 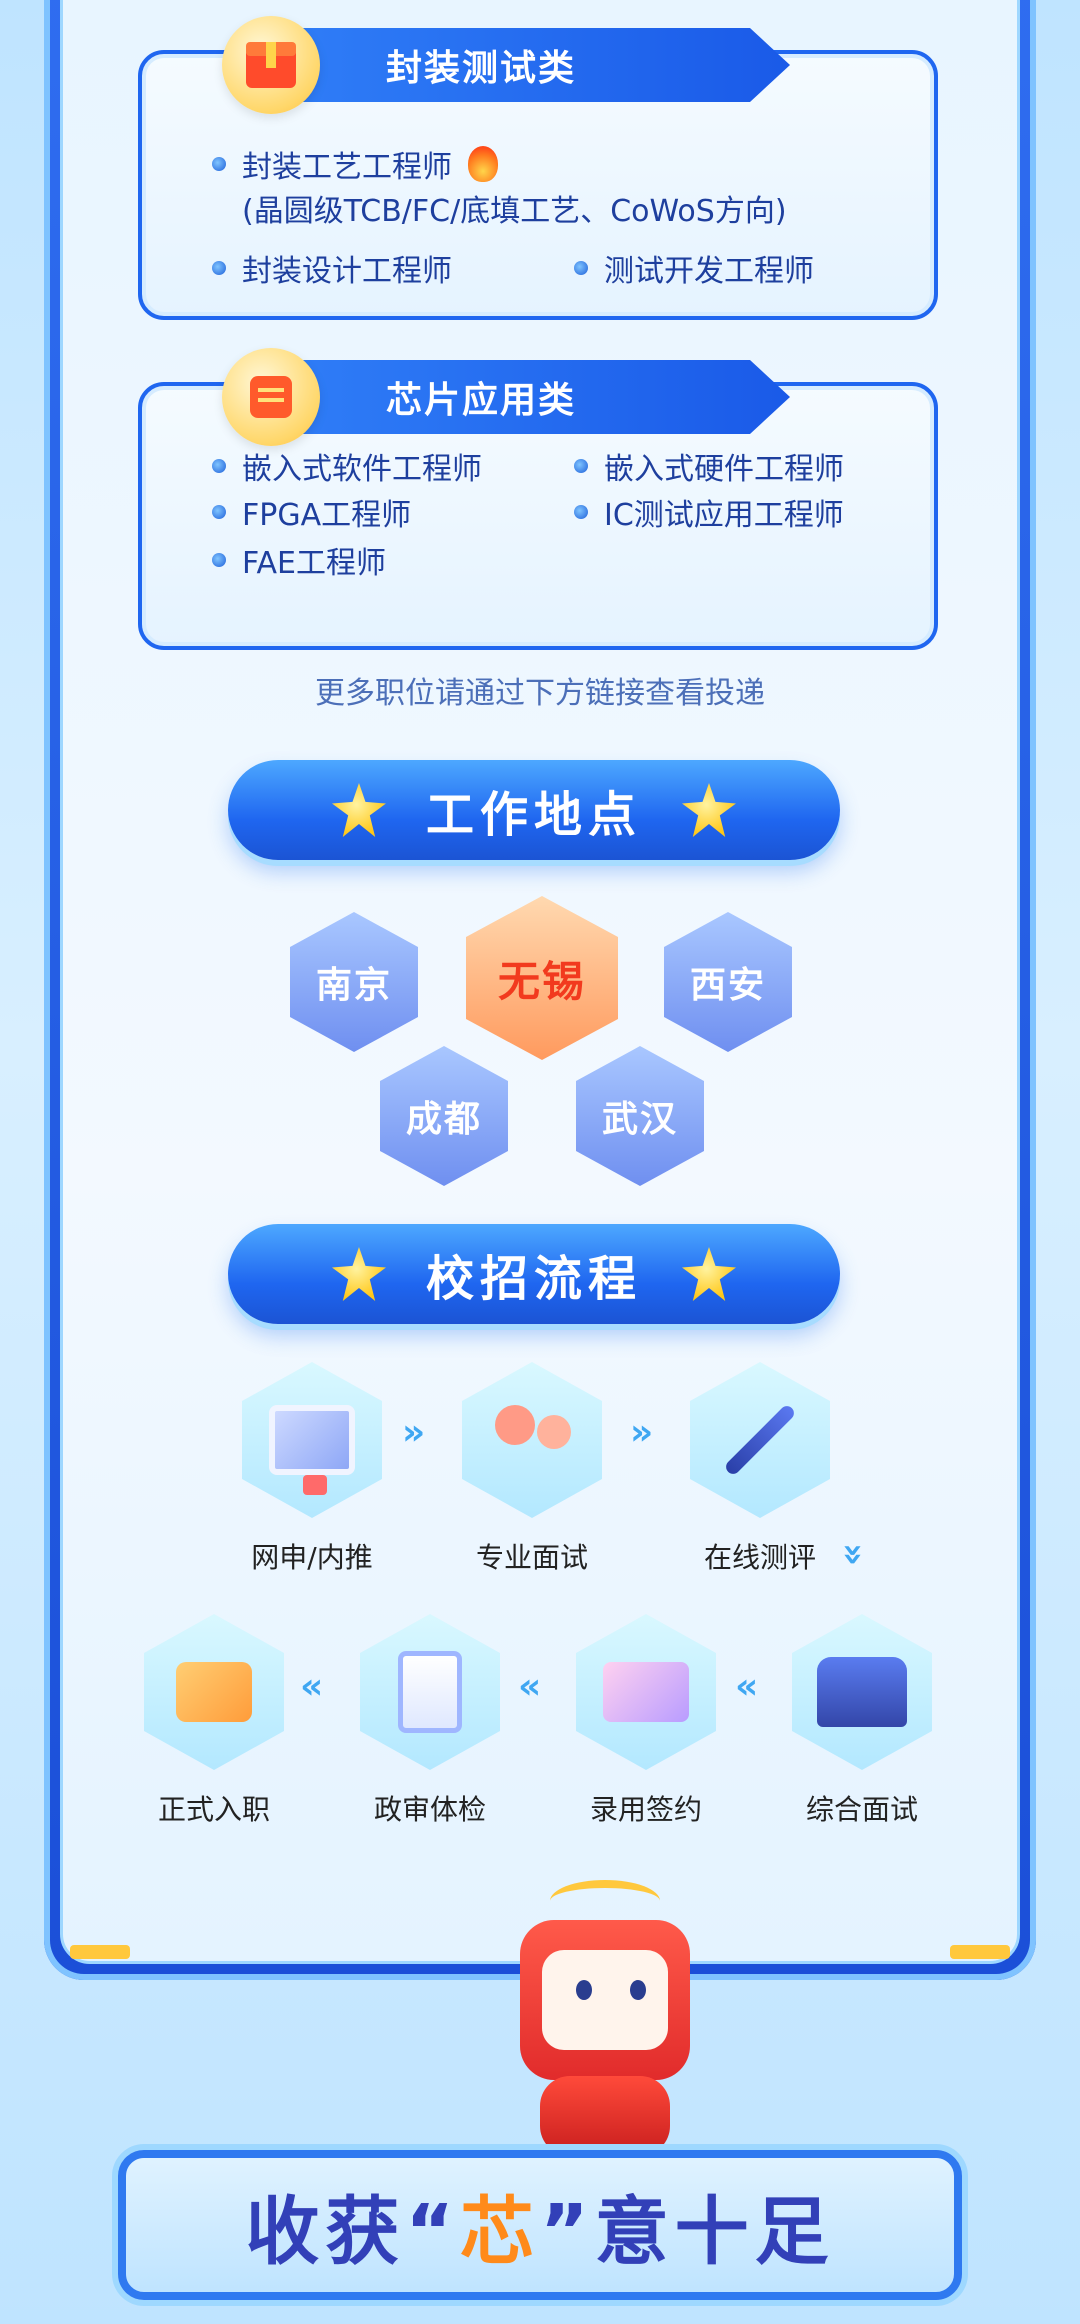 What do you see at coordinates (645, 1809) in the screenshot?
I see `step-label: 录用签约` at bounding box center [645, 1809].